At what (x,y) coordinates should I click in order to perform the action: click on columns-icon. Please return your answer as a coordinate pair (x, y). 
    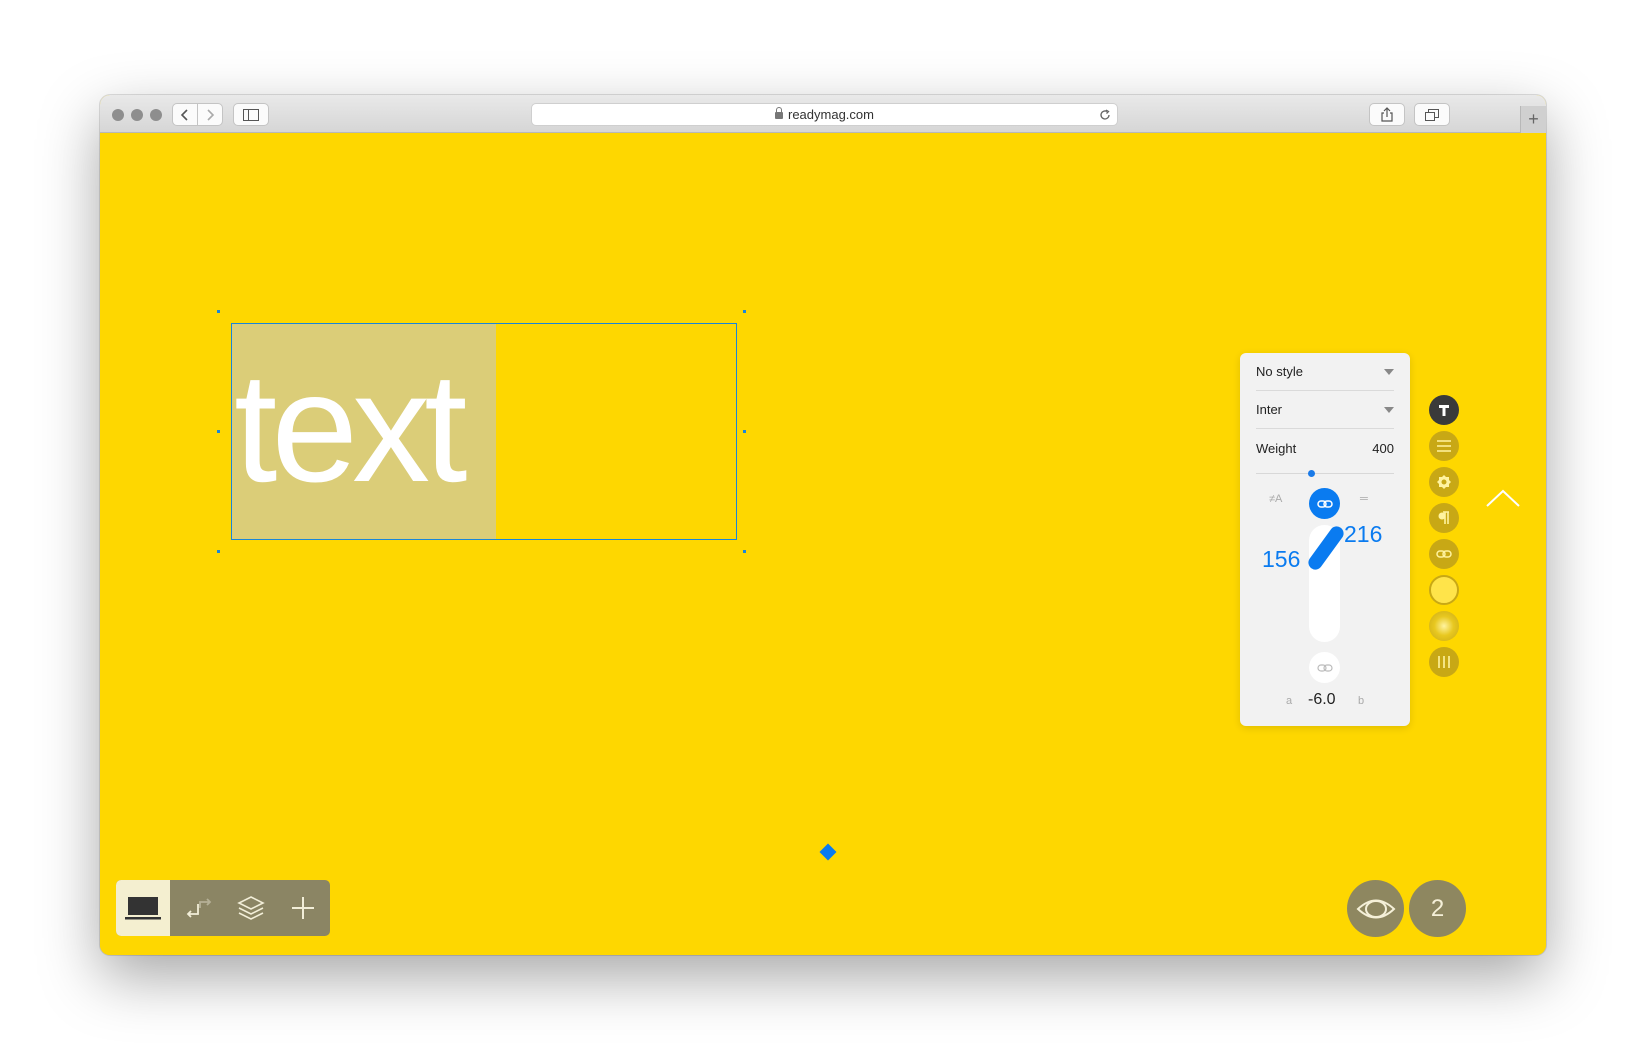
    Looking at the image, I should click on (1444, 662).